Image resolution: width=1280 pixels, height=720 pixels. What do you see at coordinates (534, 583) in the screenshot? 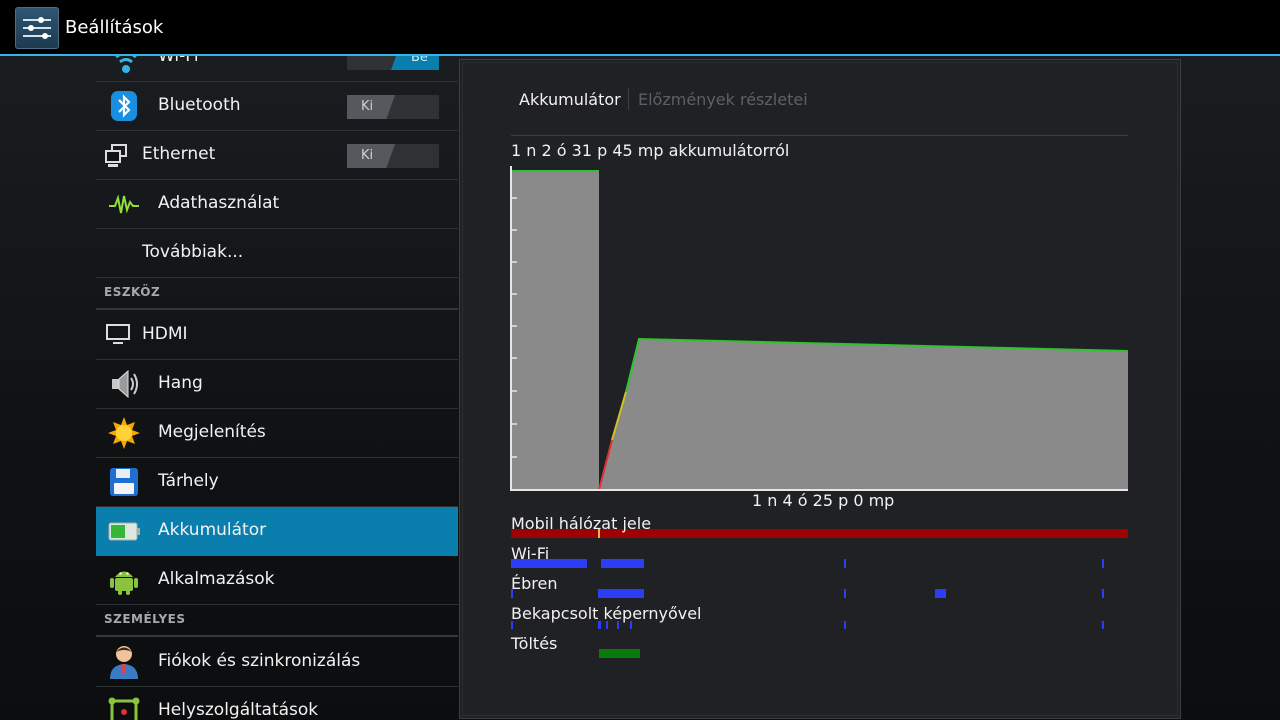
I see `lane-label-awake: Ébren` at bounding box center [534, 583].